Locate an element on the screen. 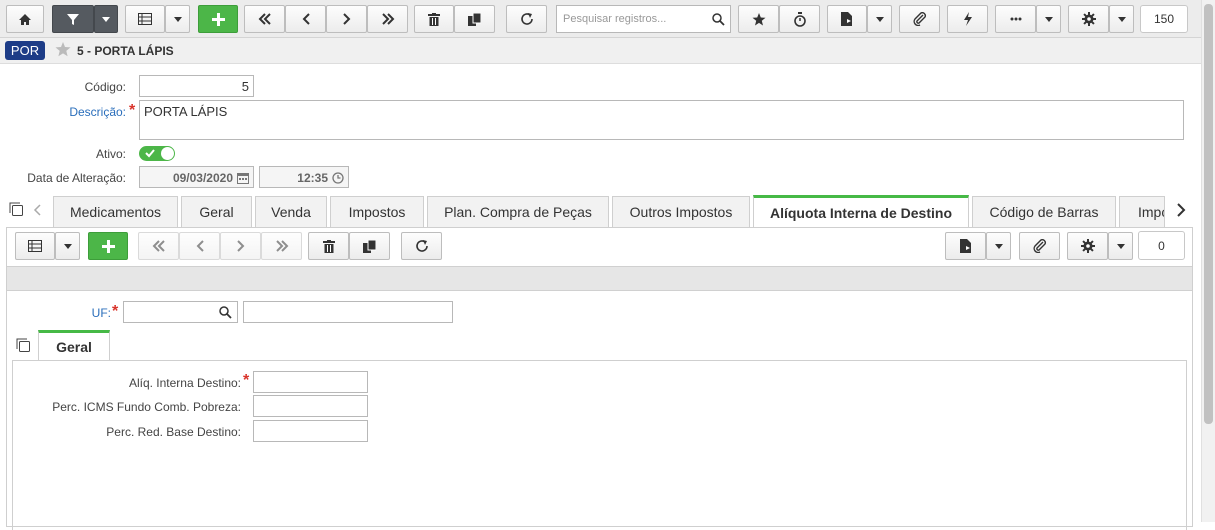  trash-icon is located at coordinates (328, 246).